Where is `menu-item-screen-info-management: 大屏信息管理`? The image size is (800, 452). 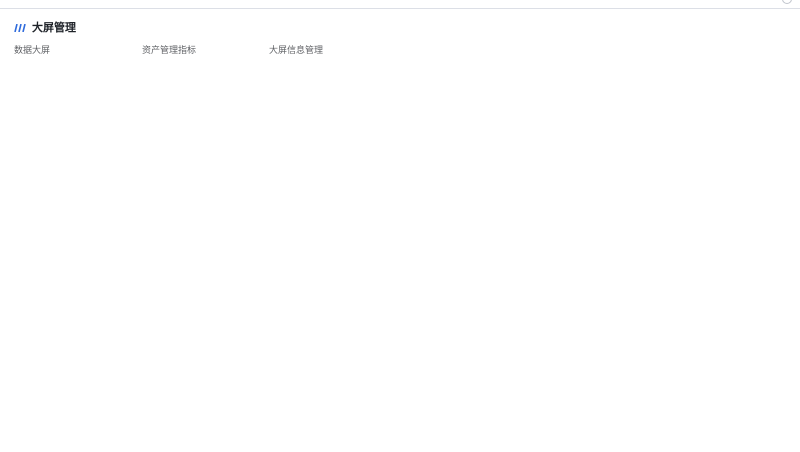
menu-item-screen-info-management: 大屏信息管理 is located at coordinates (296, 51).